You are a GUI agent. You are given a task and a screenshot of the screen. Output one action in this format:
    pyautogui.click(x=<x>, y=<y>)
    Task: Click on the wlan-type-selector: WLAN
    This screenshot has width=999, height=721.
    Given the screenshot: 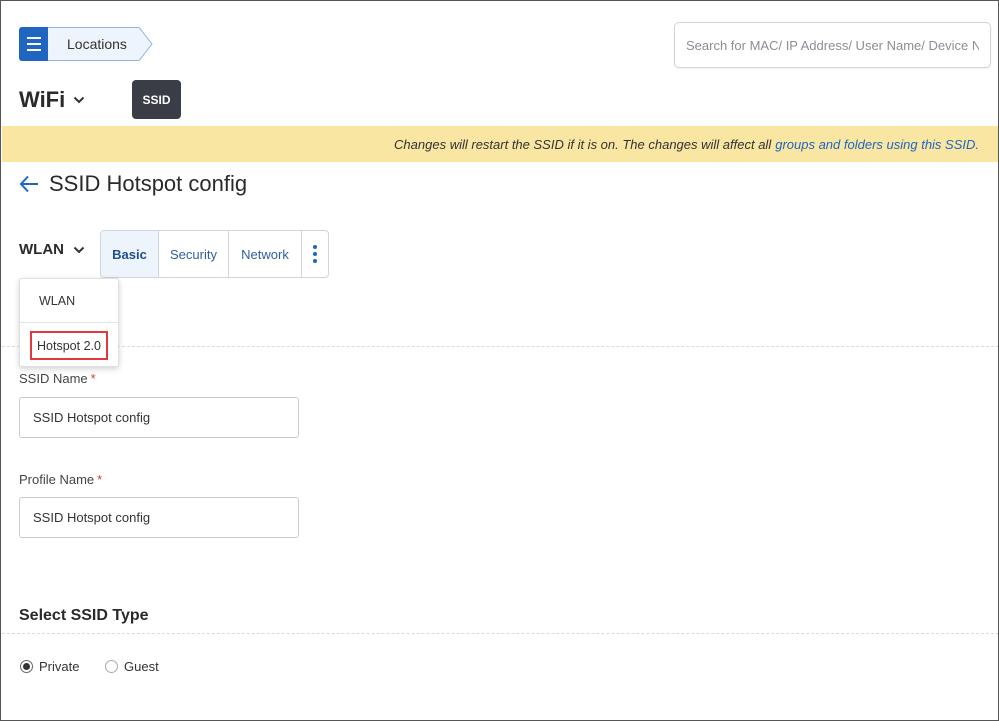 What is the action you would take?
    pyautogui.click(x=52, y=249)
    